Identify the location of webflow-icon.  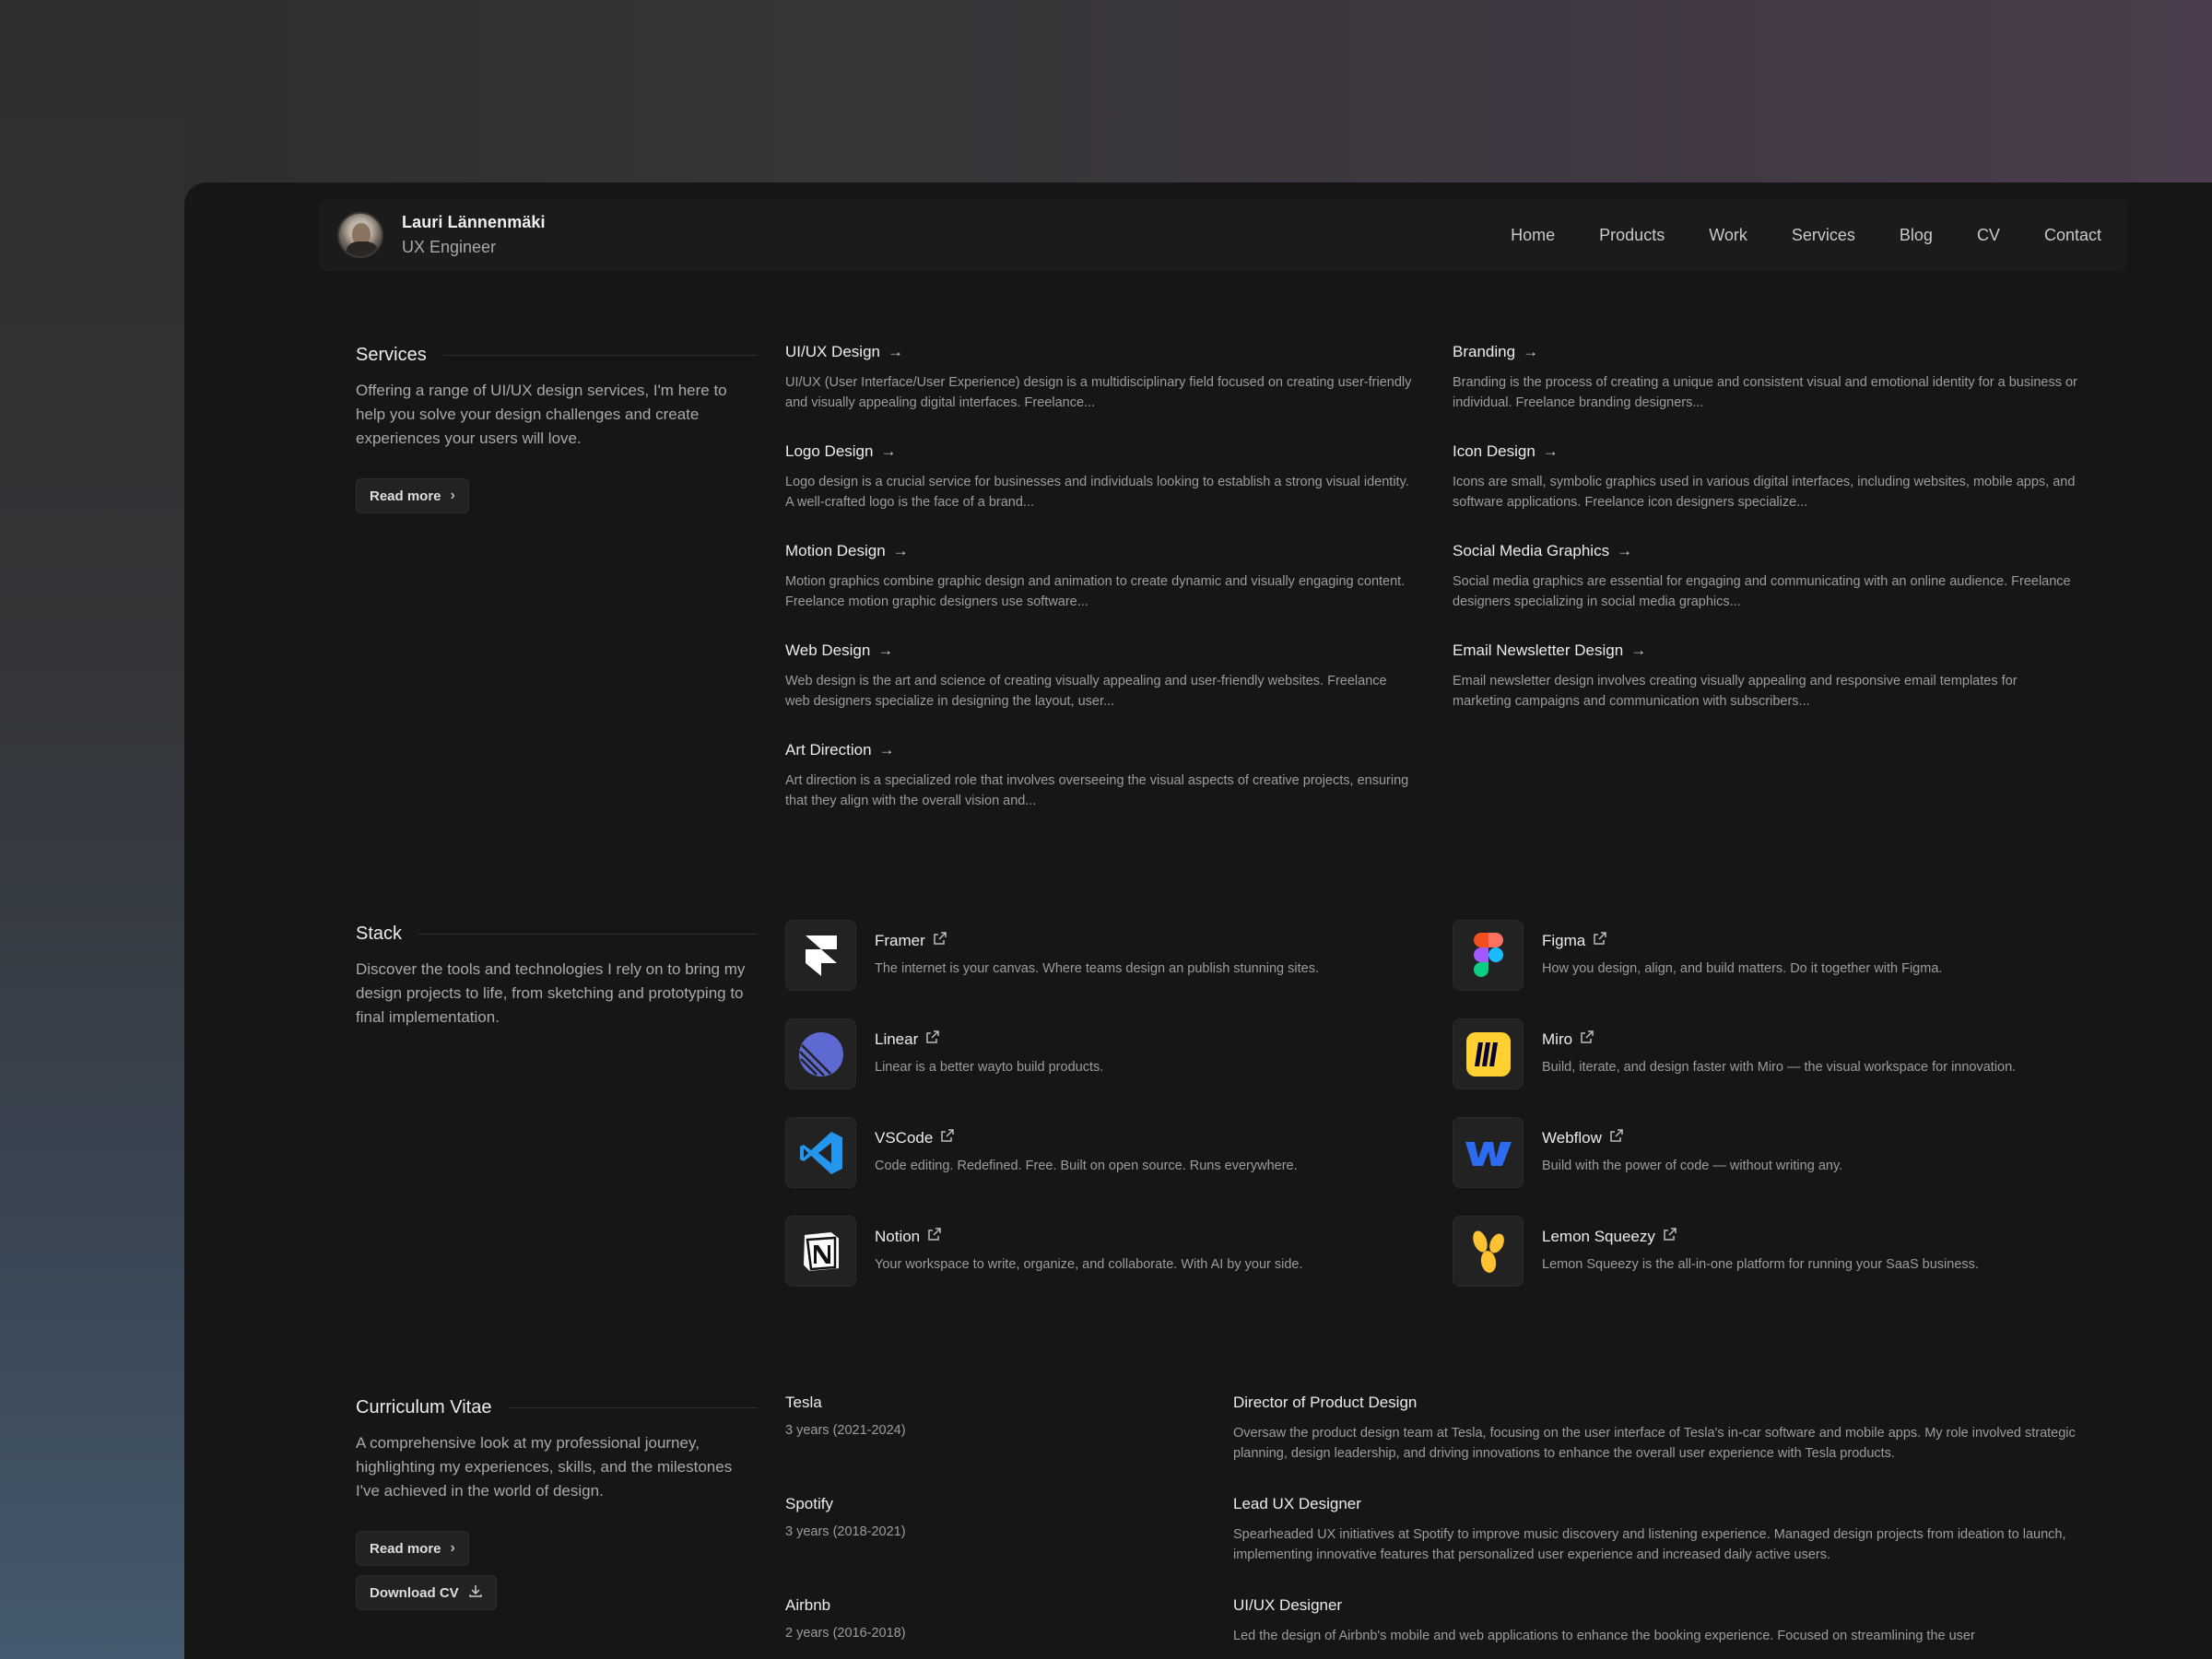
(1488, 1152).